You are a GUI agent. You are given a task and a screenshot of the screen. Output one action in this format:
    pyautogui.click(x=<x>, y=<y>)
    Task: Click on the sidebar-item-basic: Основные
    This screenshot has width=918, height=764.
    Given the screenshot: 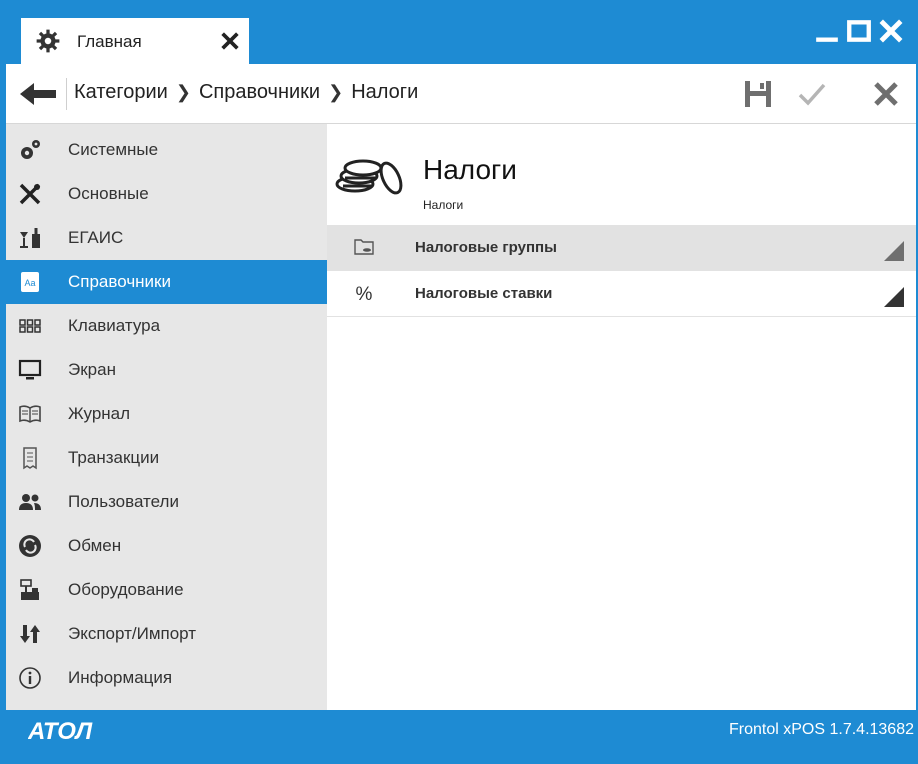 What is the action you would take?
    pyautogui.click(x=166, y=194)
    